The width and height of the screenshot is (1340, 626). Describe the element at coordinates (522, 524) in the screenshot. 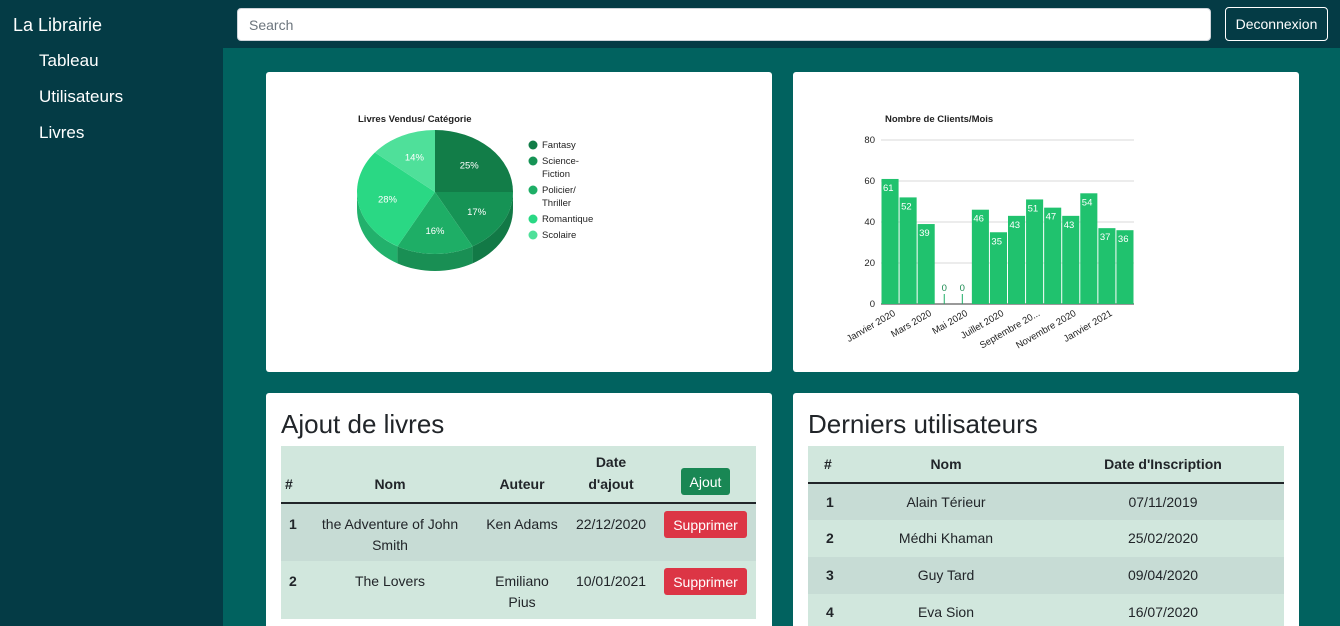

I see `books-row-author: Ken Adams` at that location.